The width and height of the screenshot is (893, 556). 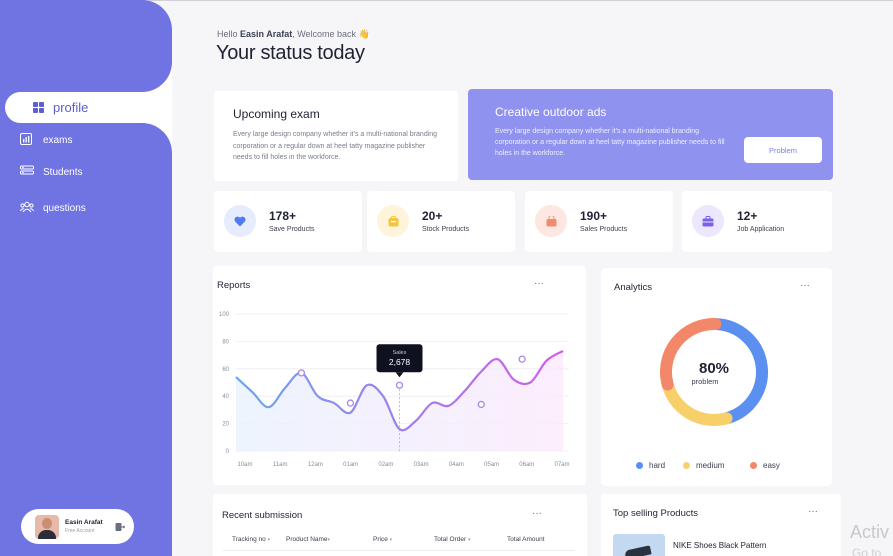 What do you see at coordinates (656, 513) in the screenshot?
I see `card-title: Top selling Products` at bounding box center [656, 513].